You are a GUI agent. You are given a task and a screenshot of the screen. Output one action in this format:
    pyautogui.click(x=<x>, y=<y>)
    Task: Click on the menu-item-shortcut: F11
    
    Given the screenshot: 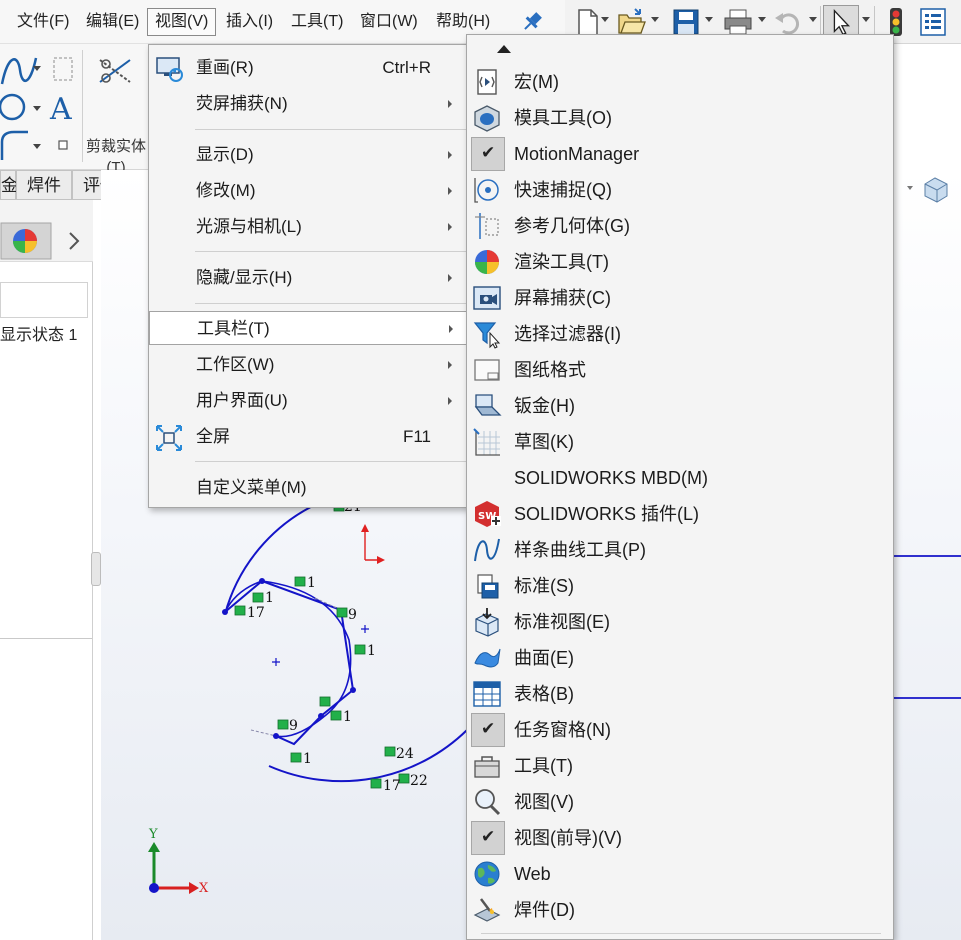 What is the action you would take?
    pyautogui.click(x=416, y=436)
    